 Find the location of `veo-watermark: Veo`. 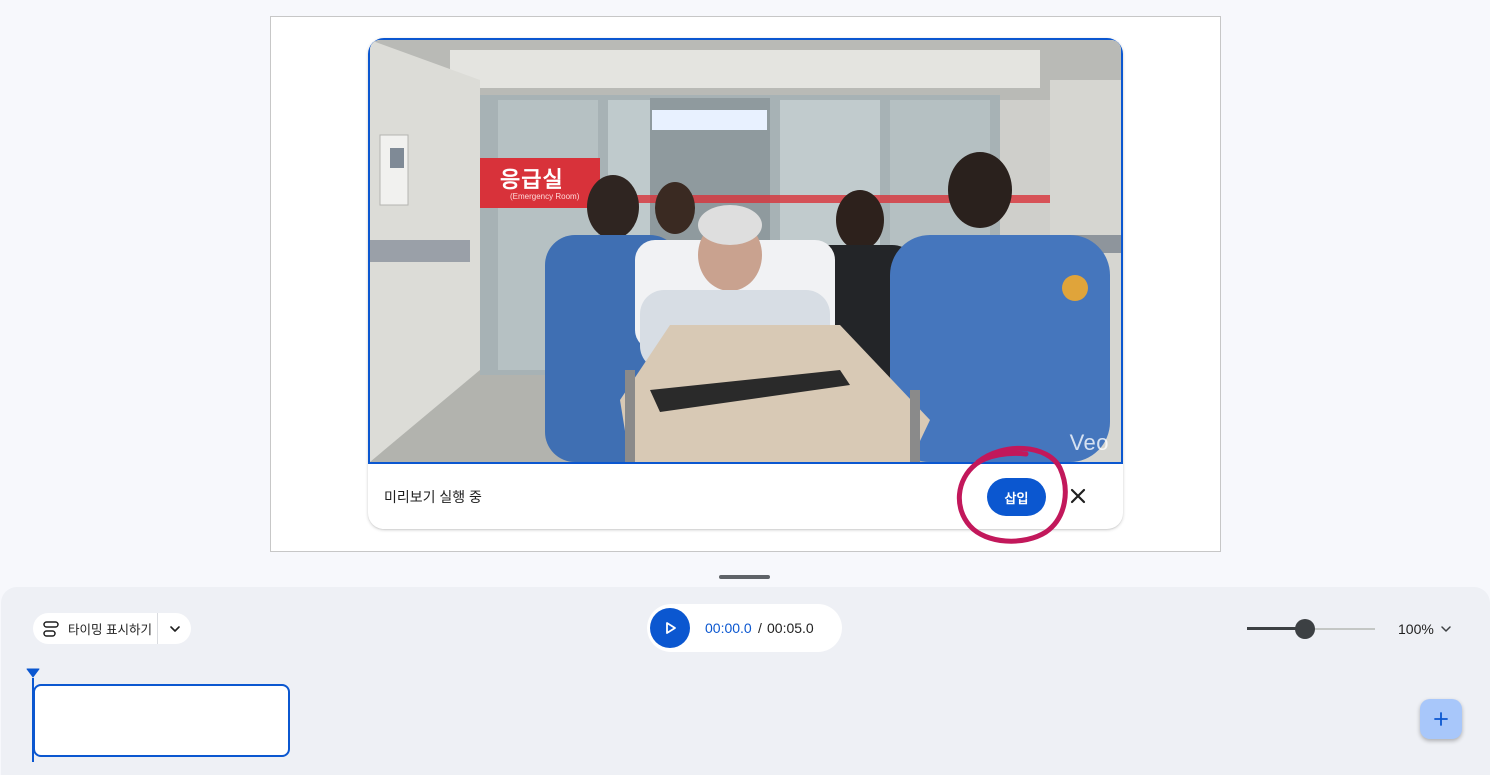

veo-watermark: Veo is located at coordinates (1089, 442).